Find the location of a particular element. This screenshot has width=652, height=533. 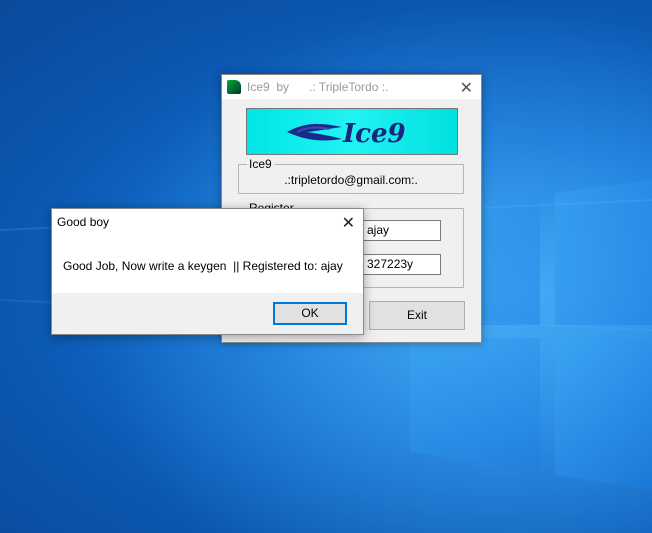

exit-button: Exit is located at coordinates (417, 315).